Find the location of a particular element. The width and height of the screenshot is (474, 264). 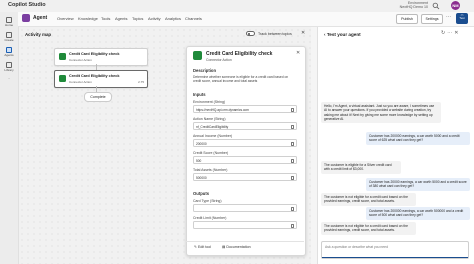

input-value-field: 500000 is located at coordinates (245, 177).